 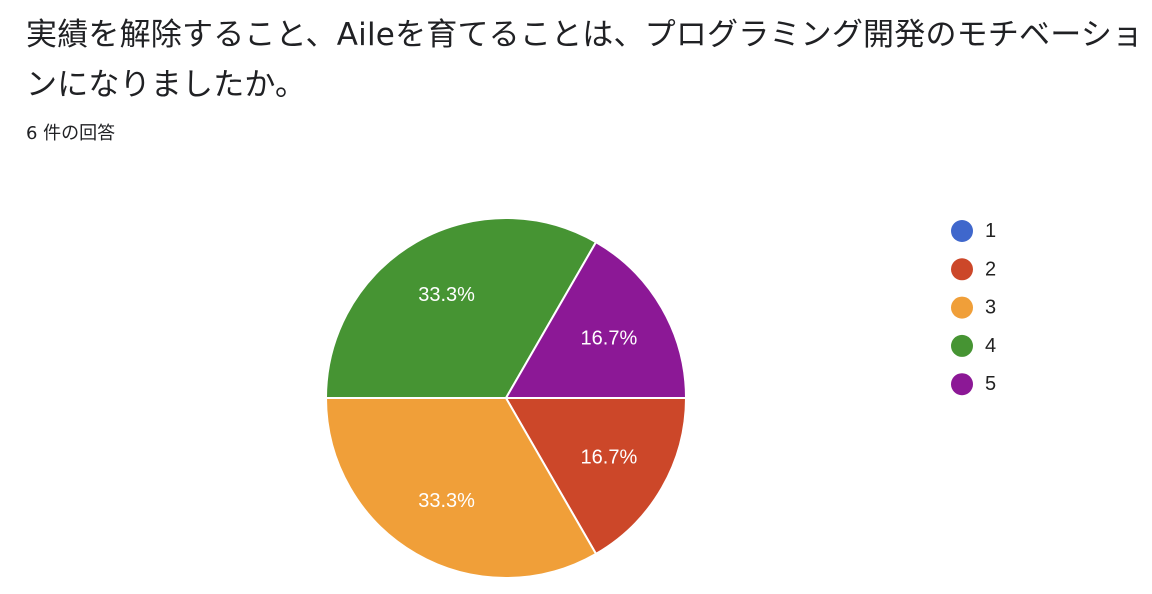 What do you see at coordinates (973, 269) in the screenshot?
I see `legend-item-2: 2` at bounding box center [973, 269].